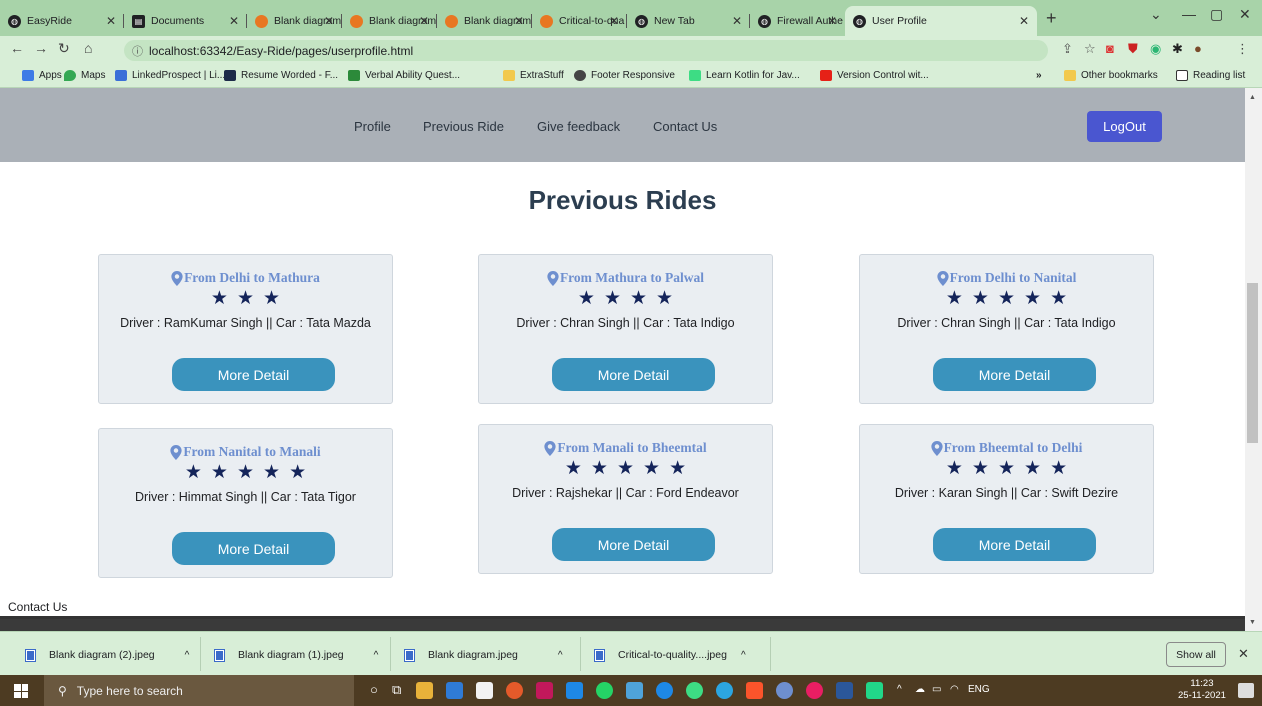 The width and height of the screenshot is (1262, 706). Describe the element at coordinates (1210, 75) in the screenshot. I see `reading-list: Reading list` at that location.